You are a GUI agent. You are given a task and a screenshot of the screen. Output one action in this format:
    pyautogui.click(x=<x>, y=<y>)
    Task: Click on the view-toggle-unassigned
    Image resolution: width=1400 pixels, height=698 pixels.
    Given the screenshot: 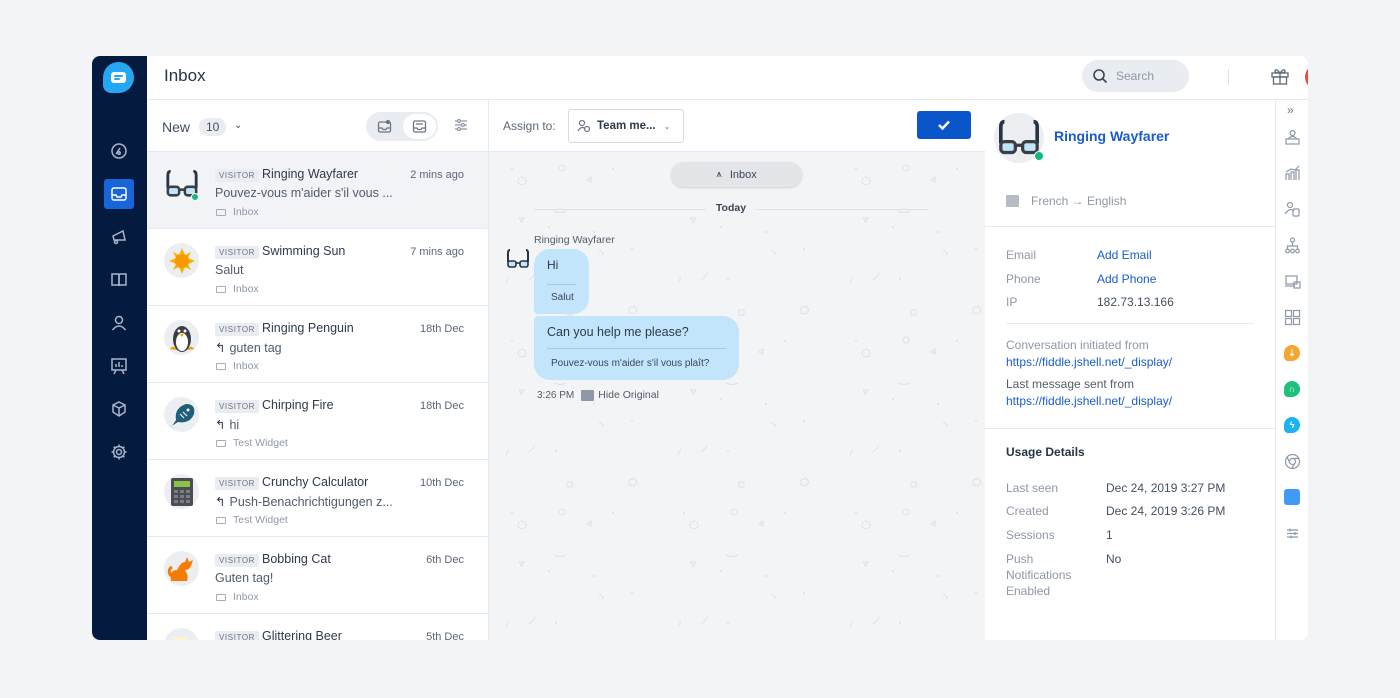 What is the action you would take?
    pyautogui.click(x=384, y=126)
    